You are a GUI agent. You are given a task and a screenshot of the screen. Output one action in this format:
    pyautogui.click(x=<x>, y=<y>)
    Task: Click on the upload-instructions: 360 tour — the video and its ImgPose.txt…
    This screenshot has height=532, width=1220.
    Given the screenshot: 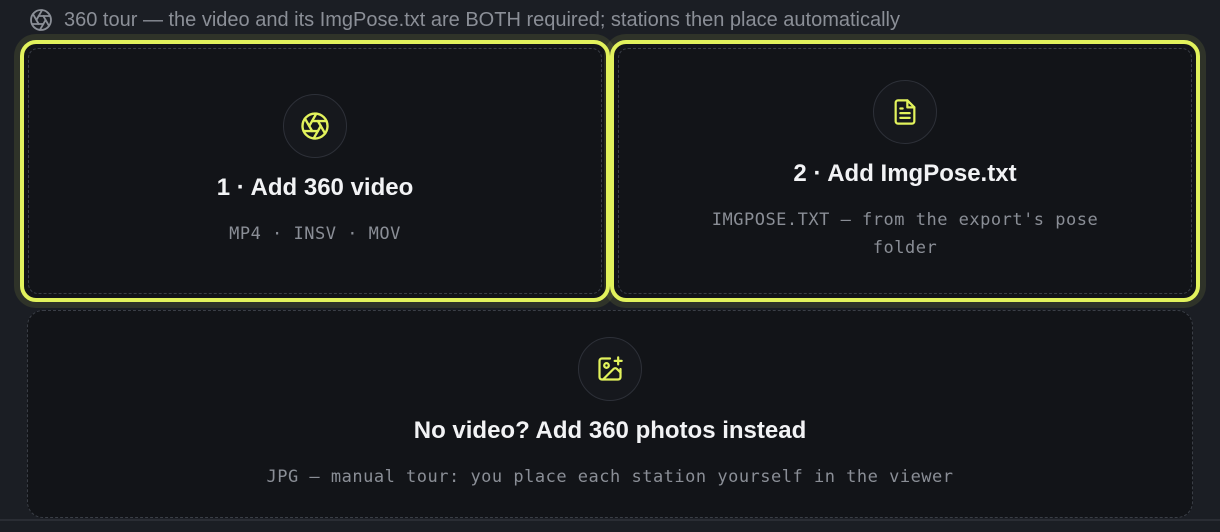 What is the action you would take?
    pyautogui.click(x=464, y=20)
    